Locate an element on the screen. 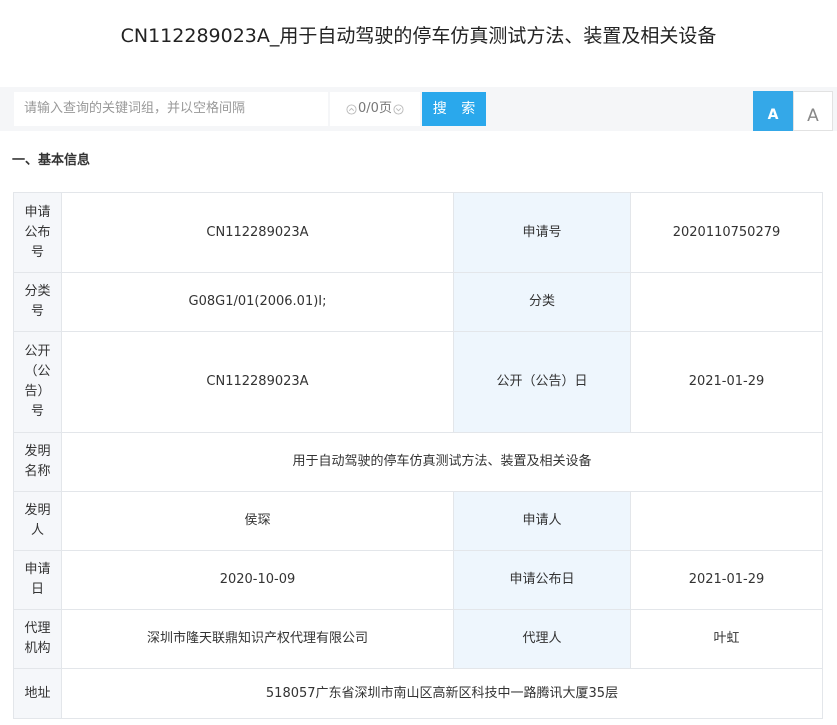  table-row: 申请日 2020-10-09 申请公布日 2021-01-29 is located at coordinates (418, 580).